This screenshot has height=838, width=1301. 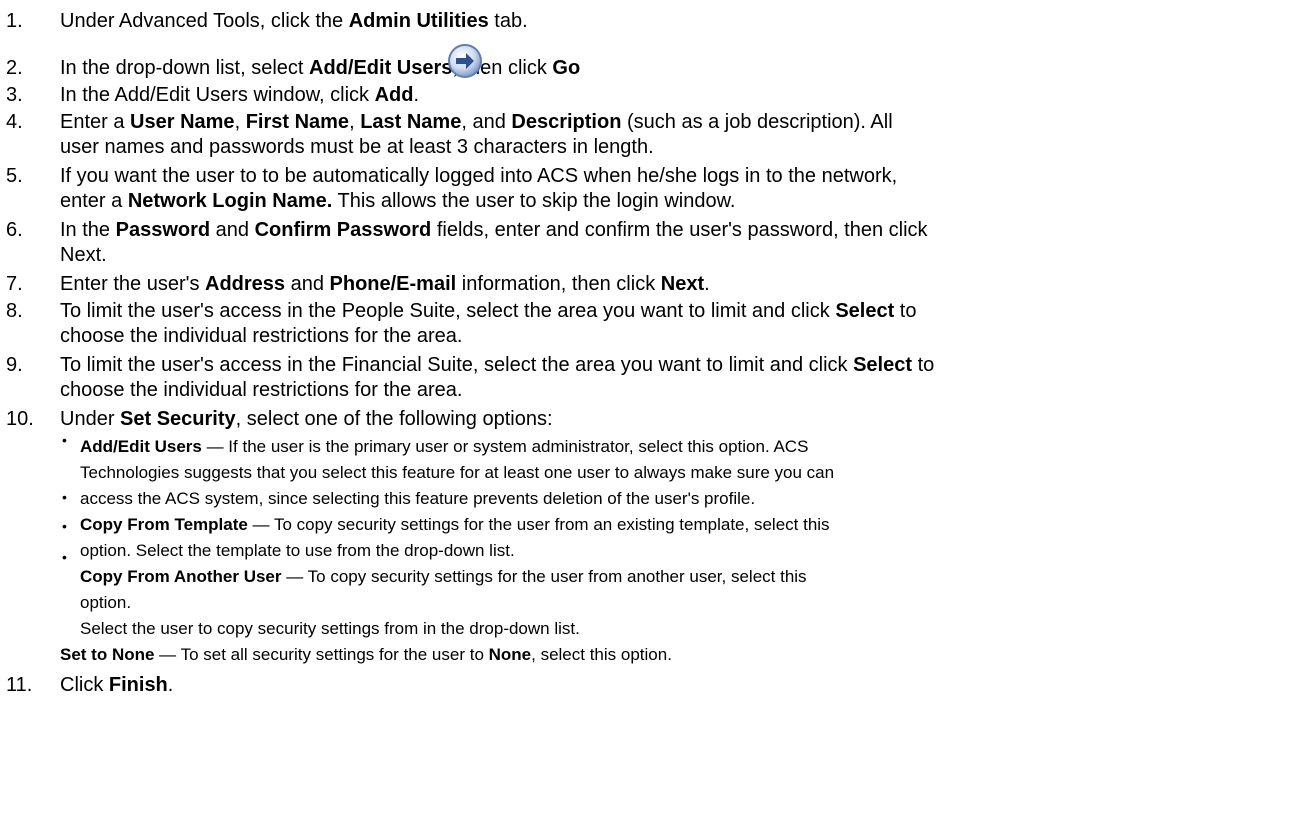 I want to click on step-number: 2., so click(x=14, y=68).